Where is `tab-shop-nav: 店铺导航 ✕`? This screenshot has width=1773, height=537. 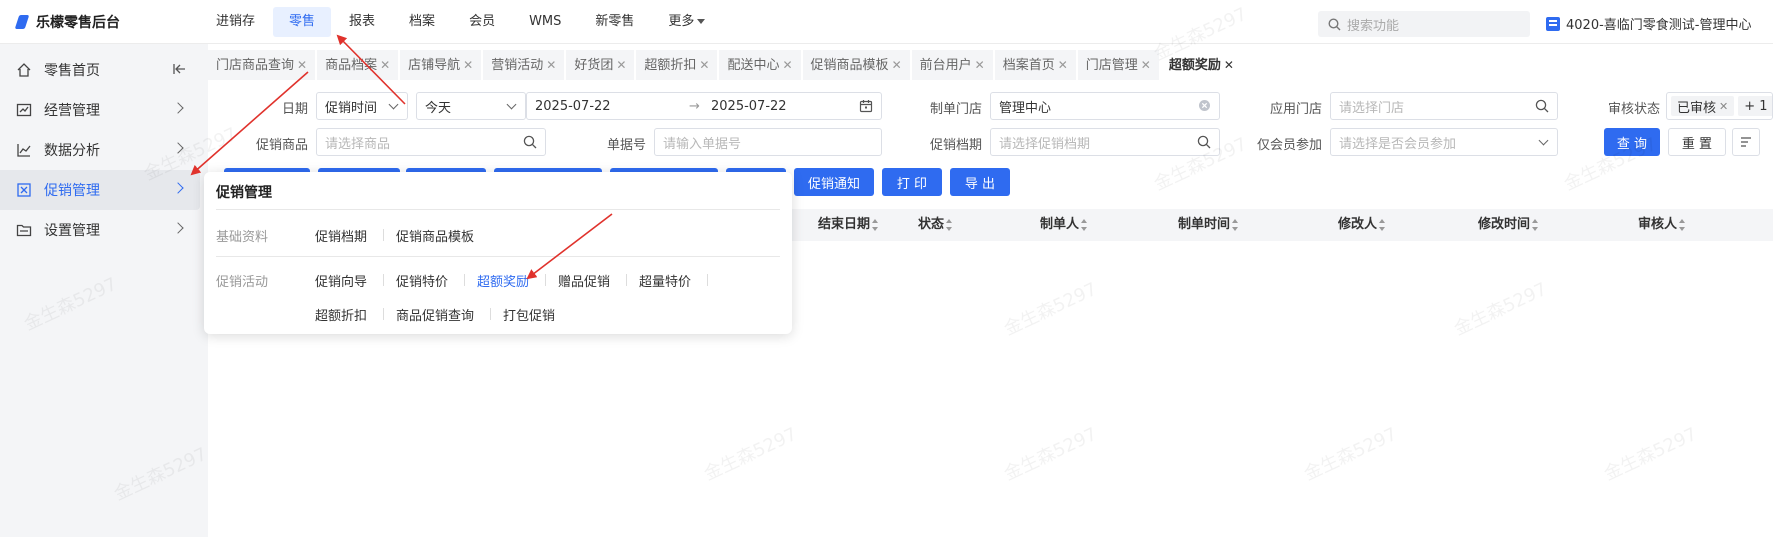 tab-shop-nav: 店铺导航 ✕ is located at coordinates (441, 65).